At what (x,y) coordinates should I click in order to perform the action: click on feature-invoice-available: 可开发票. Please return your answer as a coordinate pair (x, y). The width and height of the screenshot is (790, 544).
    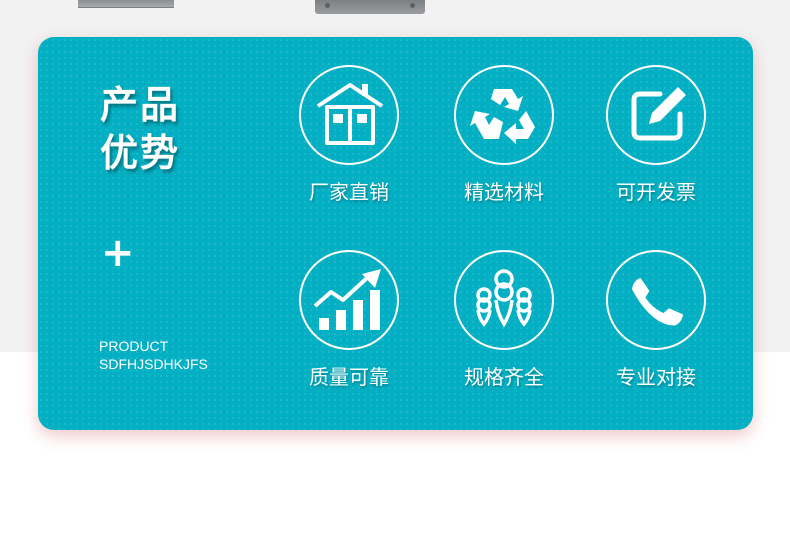
    Looking at the image, I should click on (656, 135).